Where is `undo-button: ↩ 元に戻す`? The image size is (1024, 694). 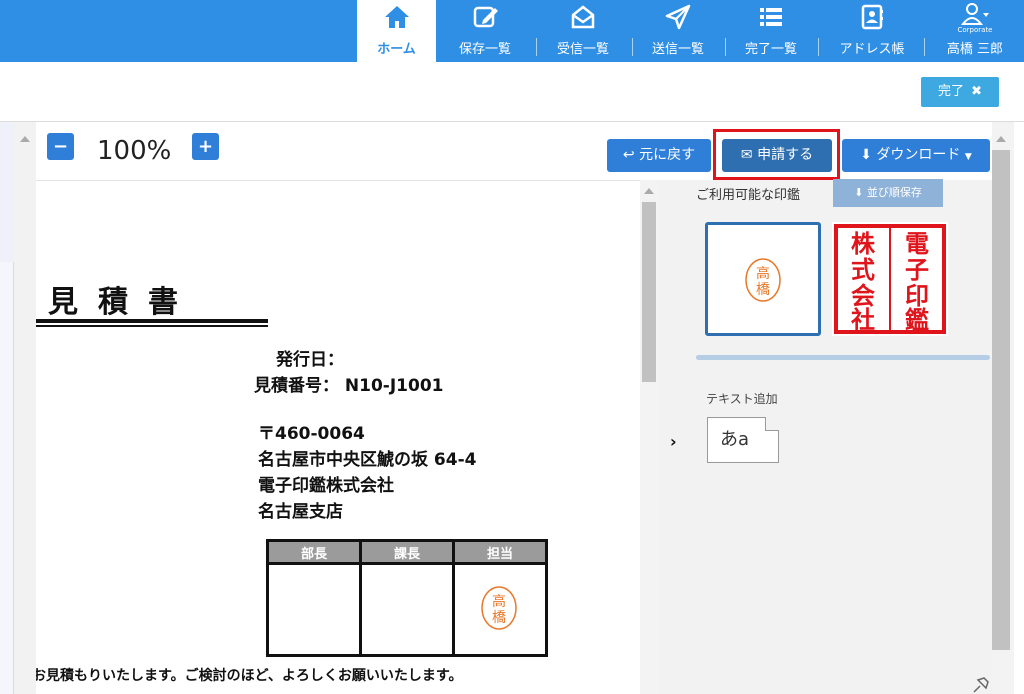 undo-button: ↩ 元に戻す is located at coordinates (659, 155).